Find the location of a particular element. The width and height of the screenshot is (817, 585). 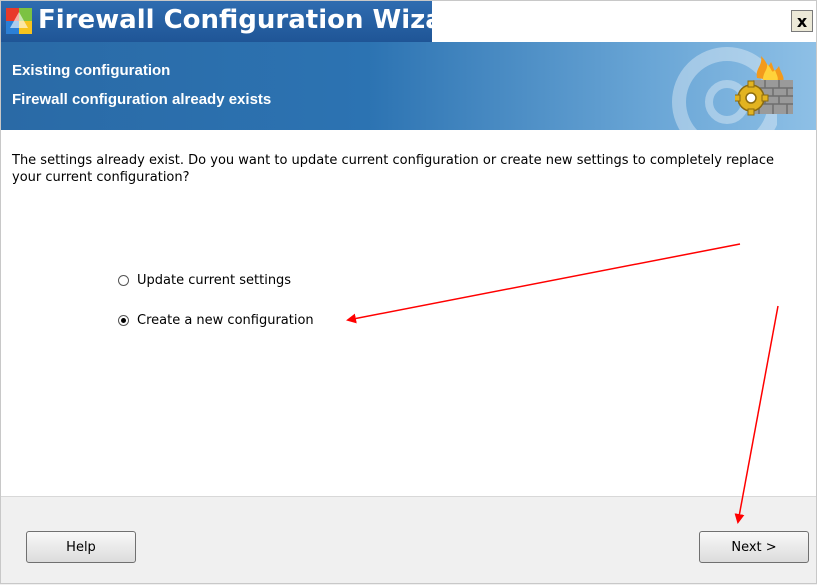

next-button: Next > is located at coordinates (754, 547).